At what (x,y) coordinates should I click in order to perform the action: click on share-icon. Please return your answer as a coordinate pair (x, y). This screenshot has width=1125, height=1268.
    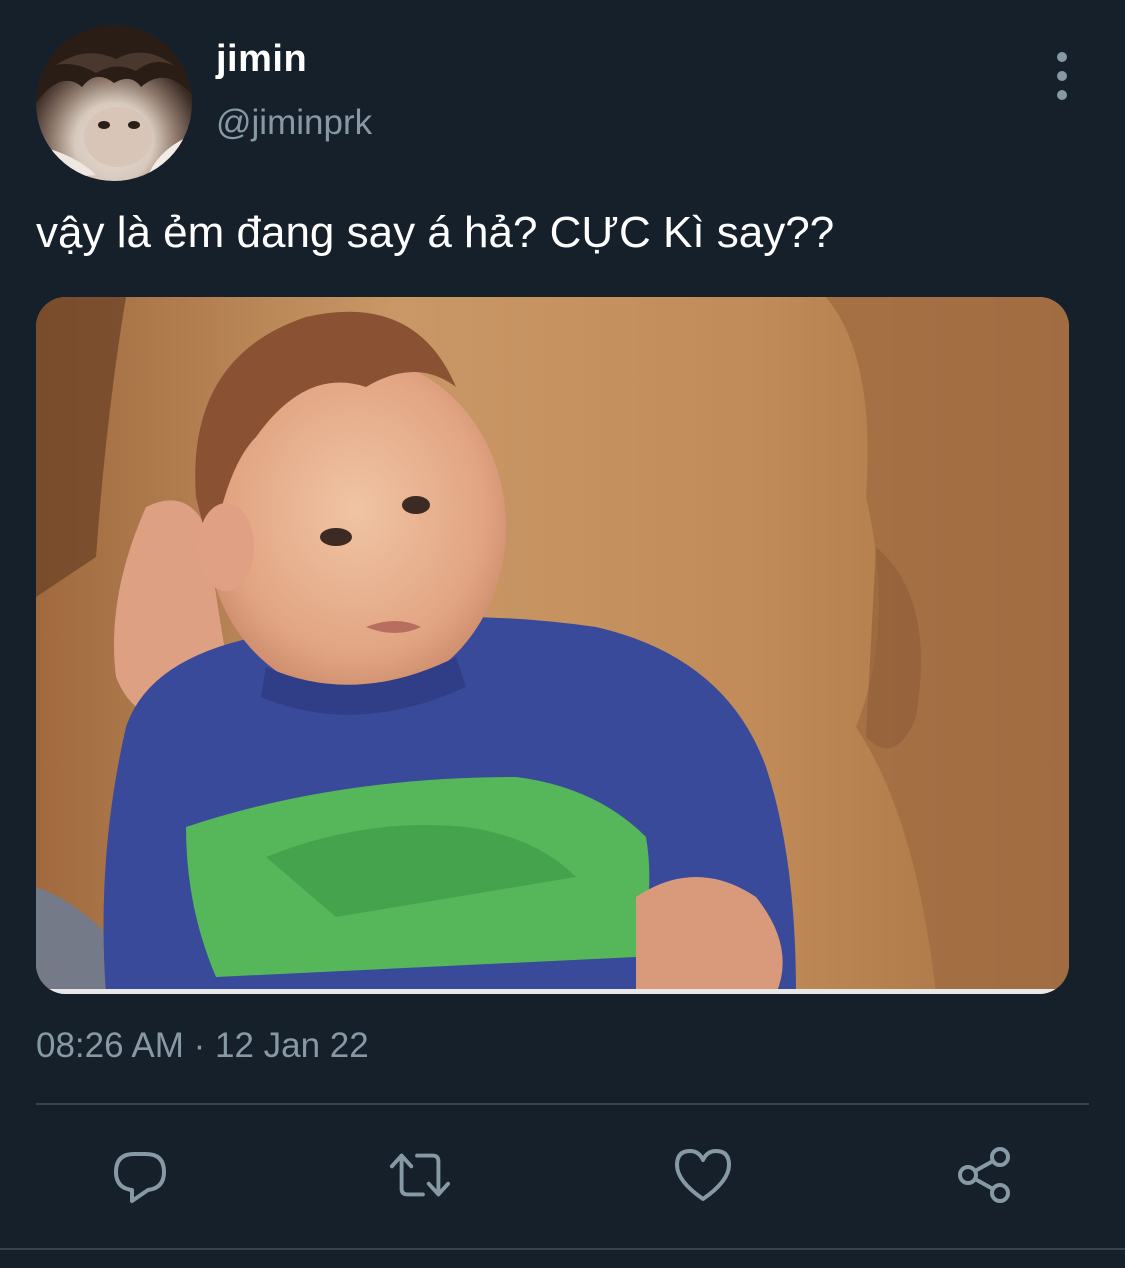
    Looking at the image, I should click on (984, 1175).